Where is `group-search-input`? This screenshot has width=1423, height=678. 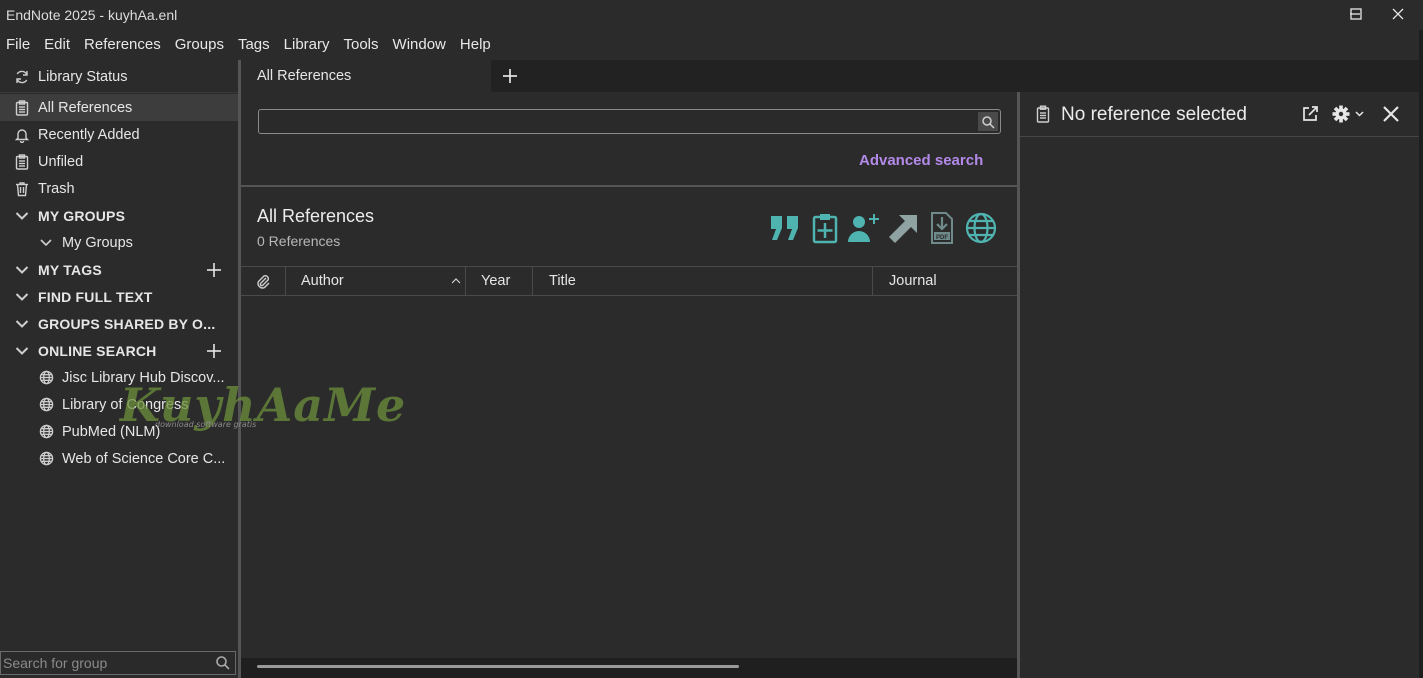
group-search-input is located at coordinates (106, 663).